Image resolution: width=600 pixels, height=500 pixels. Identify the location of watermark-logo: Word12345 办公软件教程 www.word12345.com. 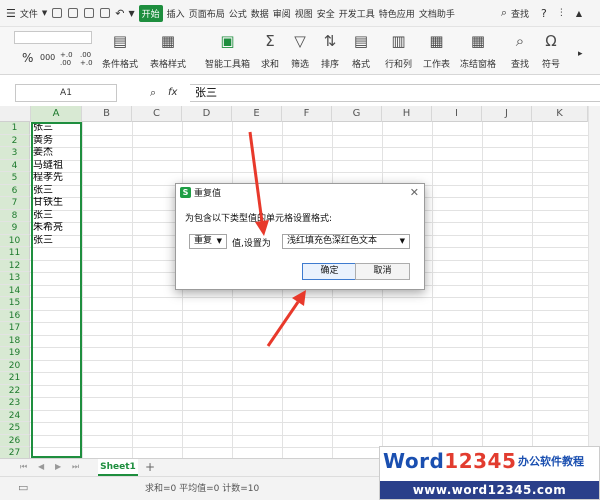
(489, 473).